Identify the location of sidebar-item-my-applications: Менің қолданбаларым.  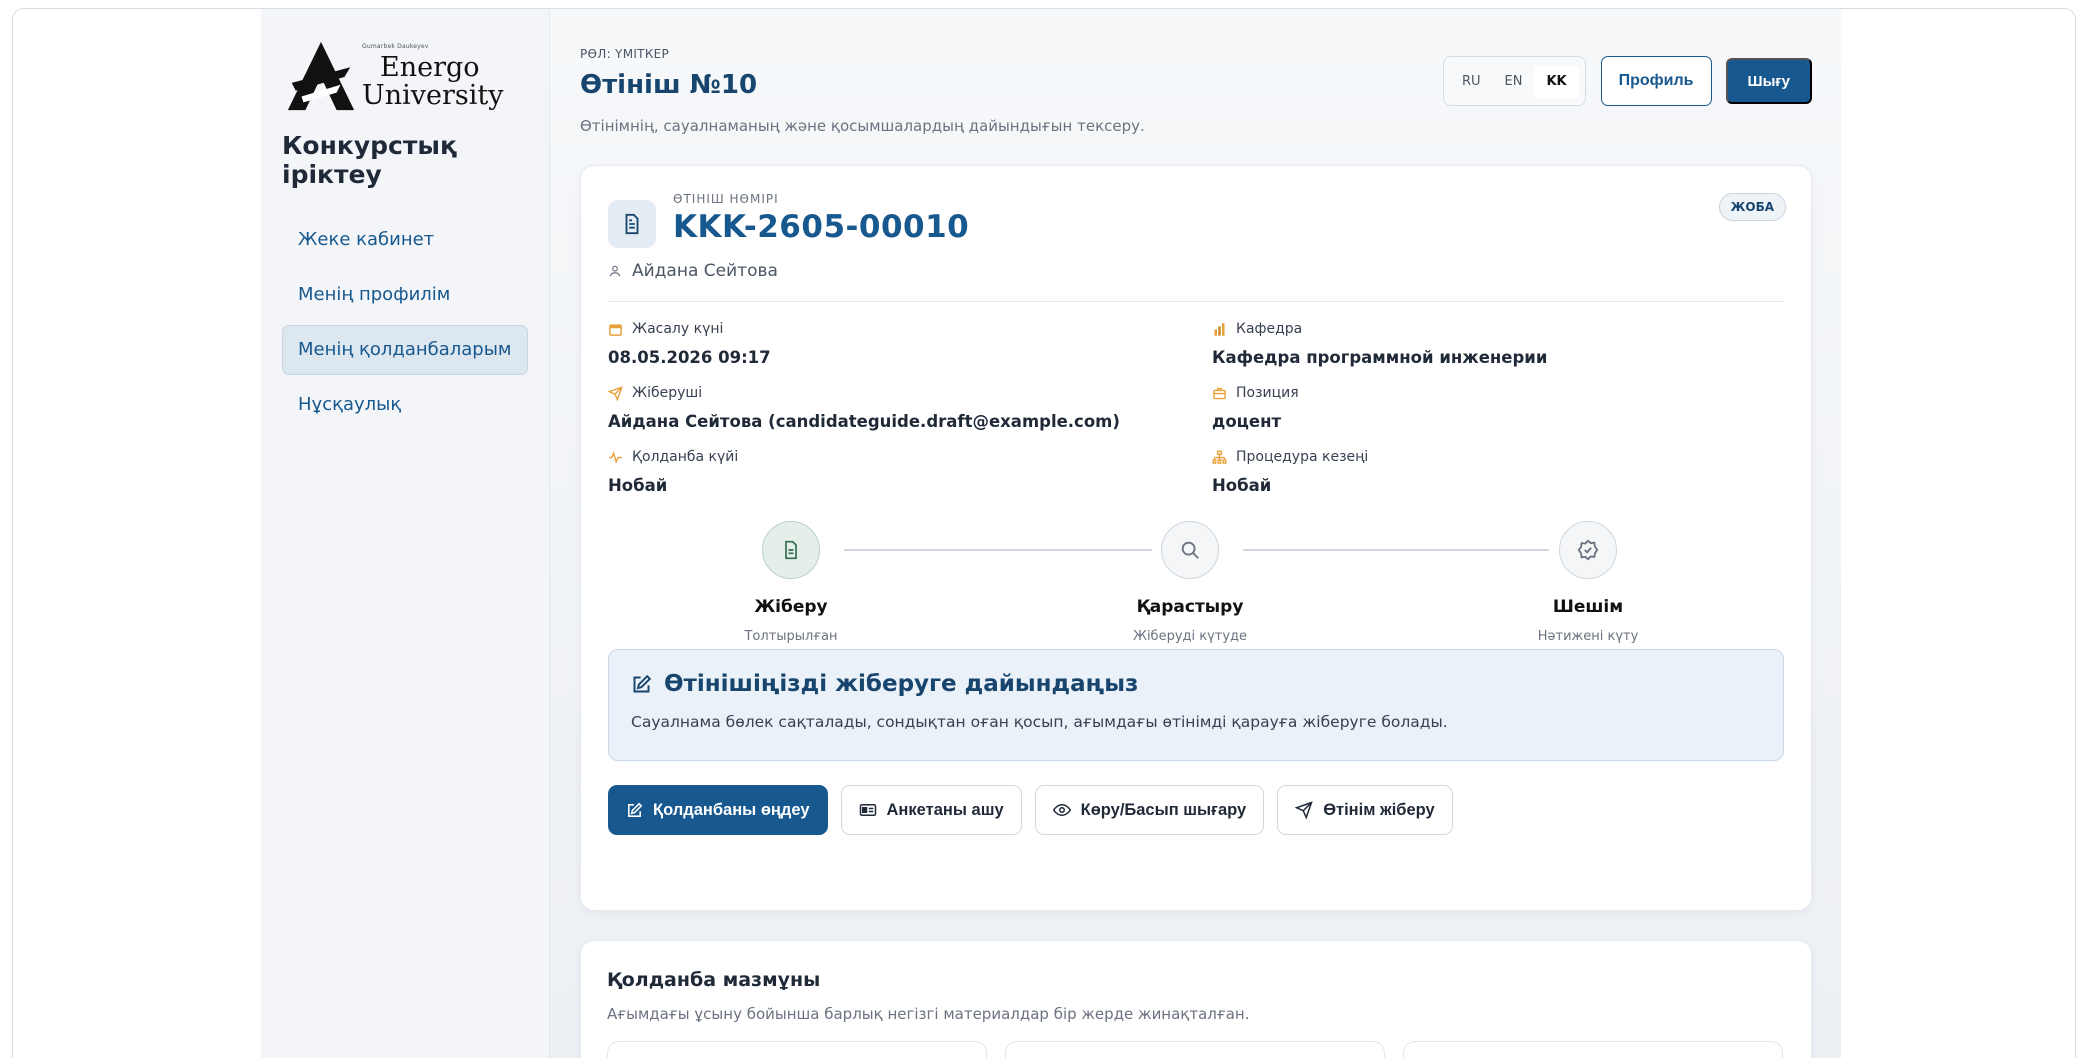
(405, 350).